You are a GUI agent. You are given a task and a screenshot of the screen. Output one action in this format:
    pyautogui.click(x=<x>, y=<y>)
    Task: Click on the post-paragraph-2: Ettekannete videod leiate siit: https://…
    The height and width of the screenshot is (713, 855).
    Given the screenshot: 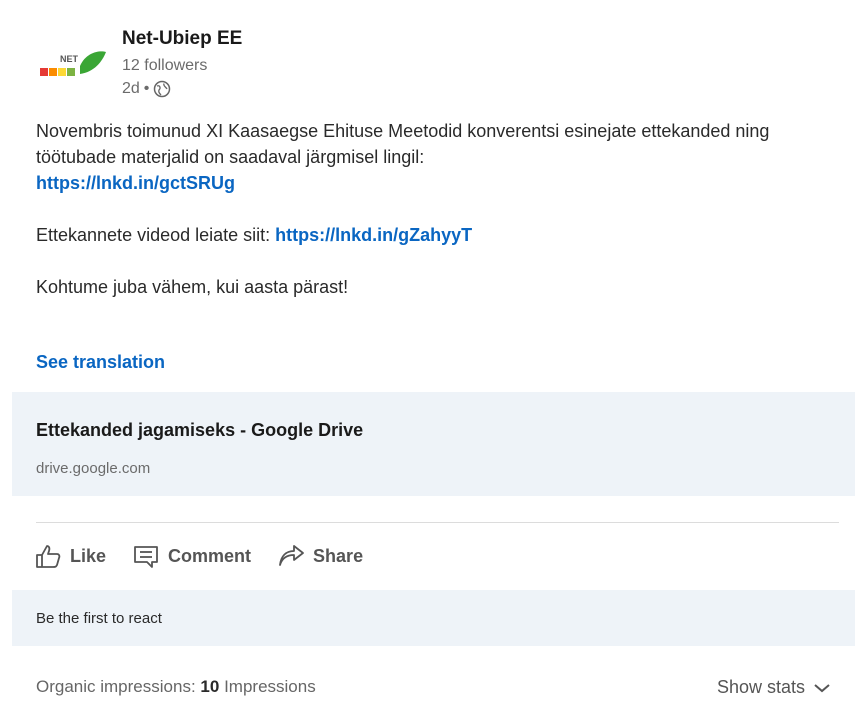 What is the action you would take?
    pyautogui.click(x=431, y=235)
    